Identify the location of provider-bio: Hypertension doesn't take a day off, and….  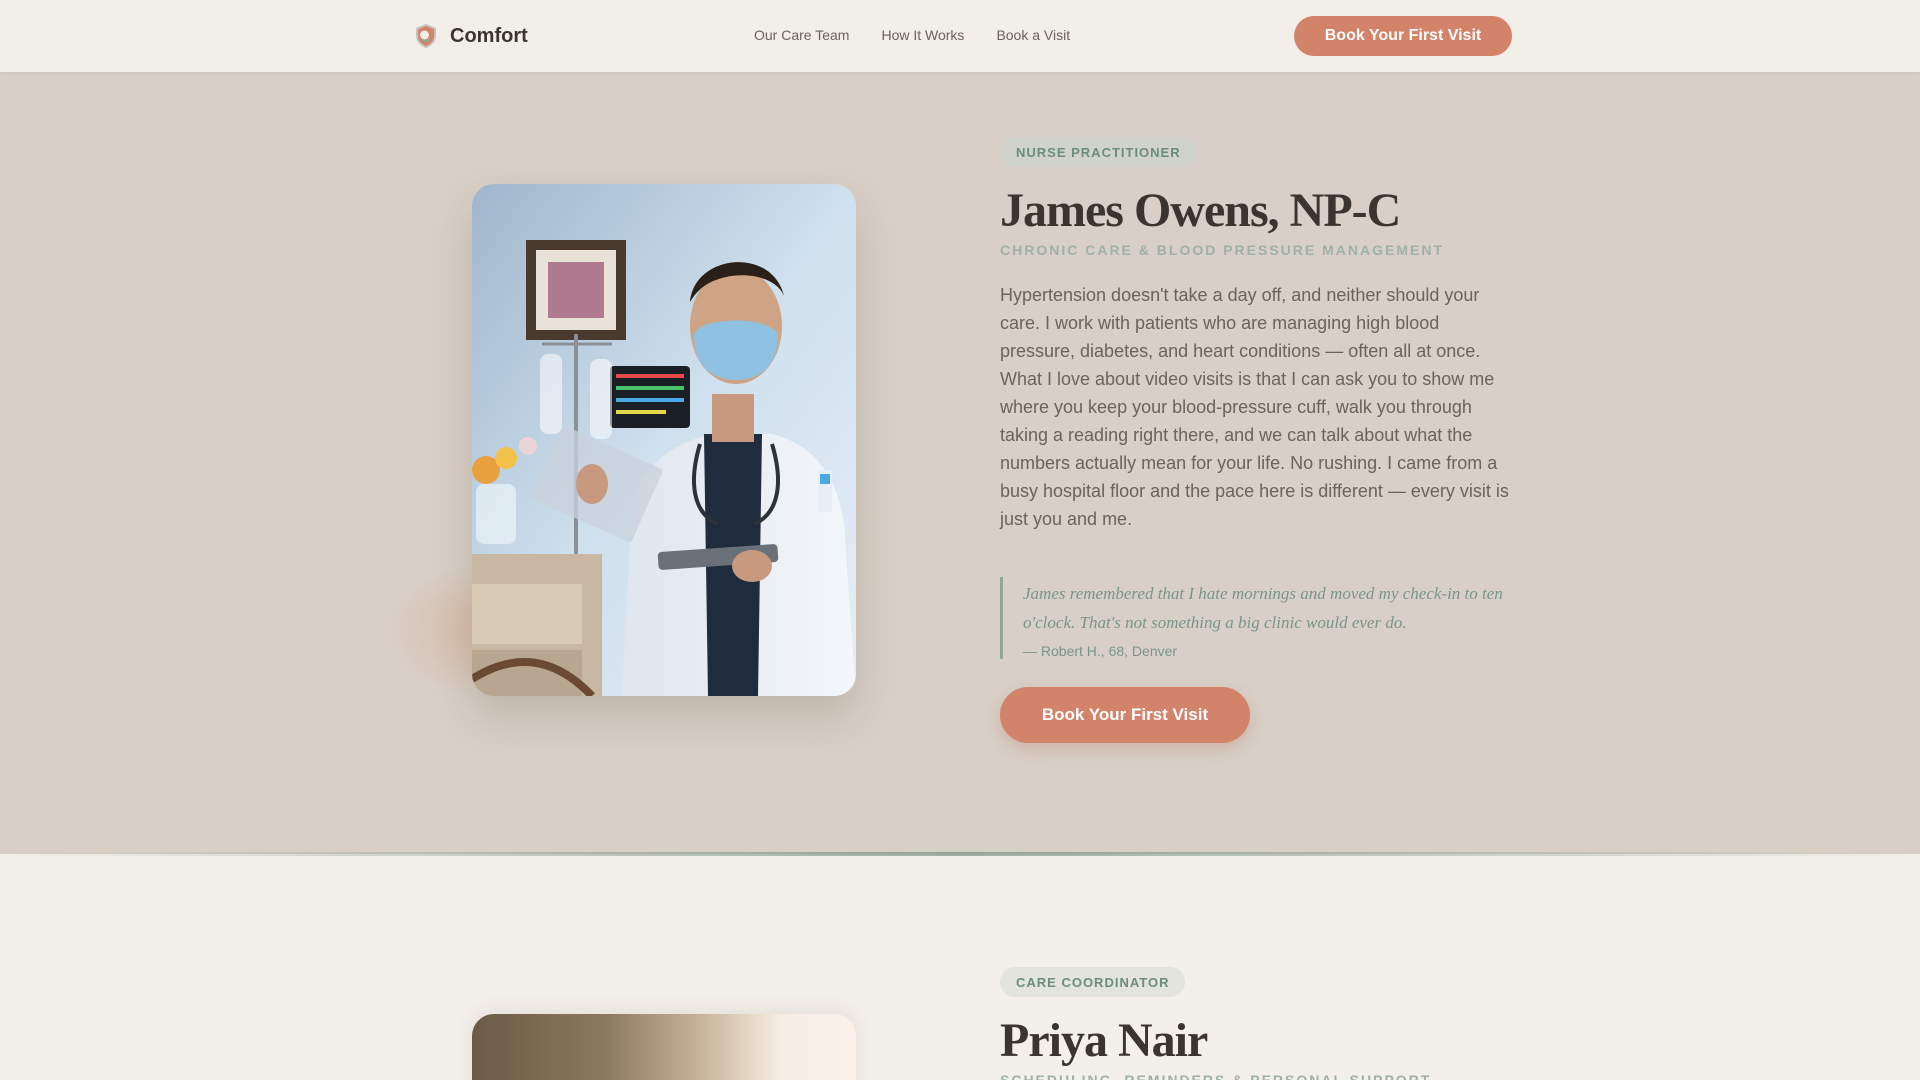
(1254, 407).